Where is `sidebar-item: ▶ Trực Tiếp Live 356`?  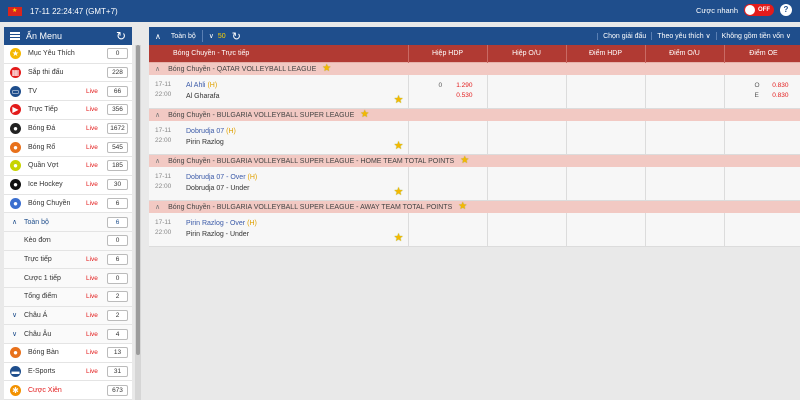
sidebar-item: ▶ Trực Tiếp Live 356 is located at coordinates (68, 110).